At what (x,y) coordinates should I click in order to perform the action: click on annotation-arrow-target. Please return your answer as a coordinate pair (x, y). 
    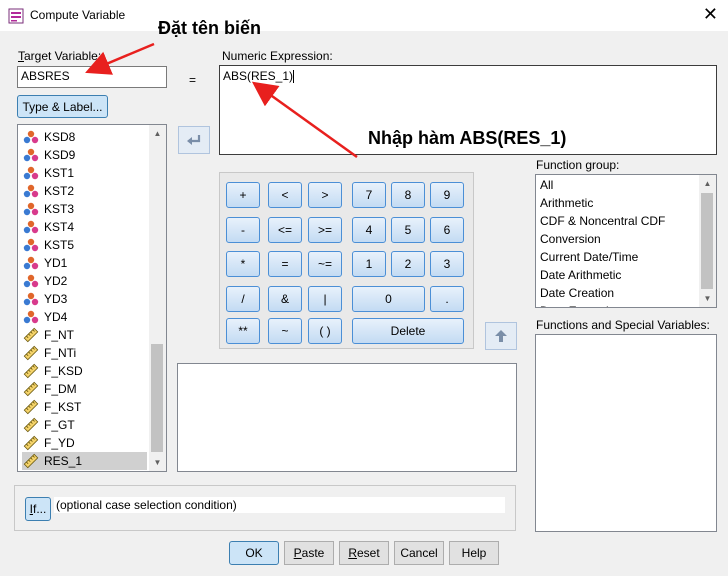
    Looking at the image, I should click on (120, 58).